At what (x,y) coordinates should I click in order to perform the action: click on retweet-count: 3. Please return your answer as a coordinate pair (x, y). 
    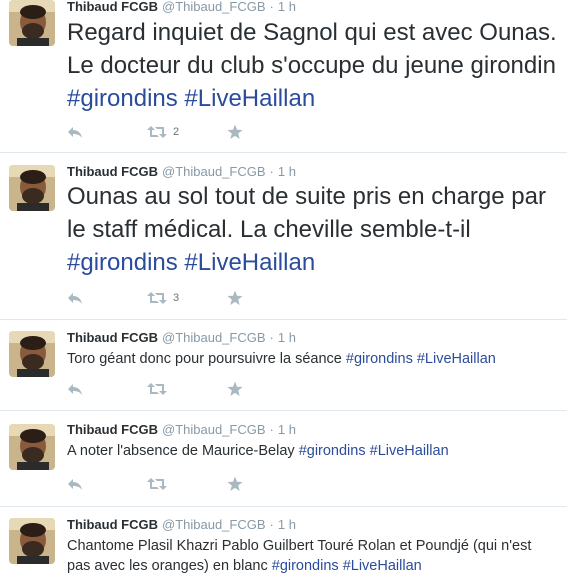
    Looking at the image, I should click on (176, 298).